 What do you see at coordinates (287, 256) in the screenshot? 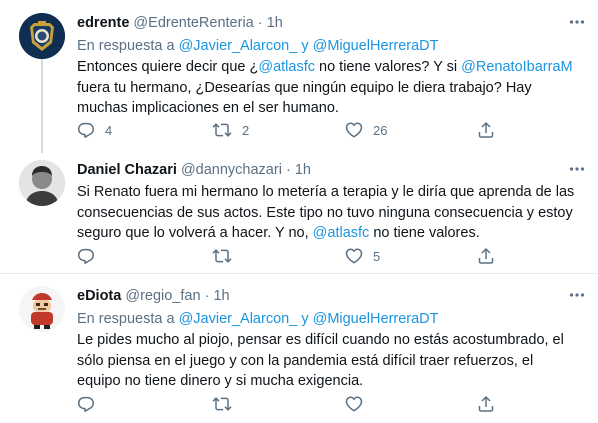
I see `action-bar: 5` at bounding box center [287, 256].